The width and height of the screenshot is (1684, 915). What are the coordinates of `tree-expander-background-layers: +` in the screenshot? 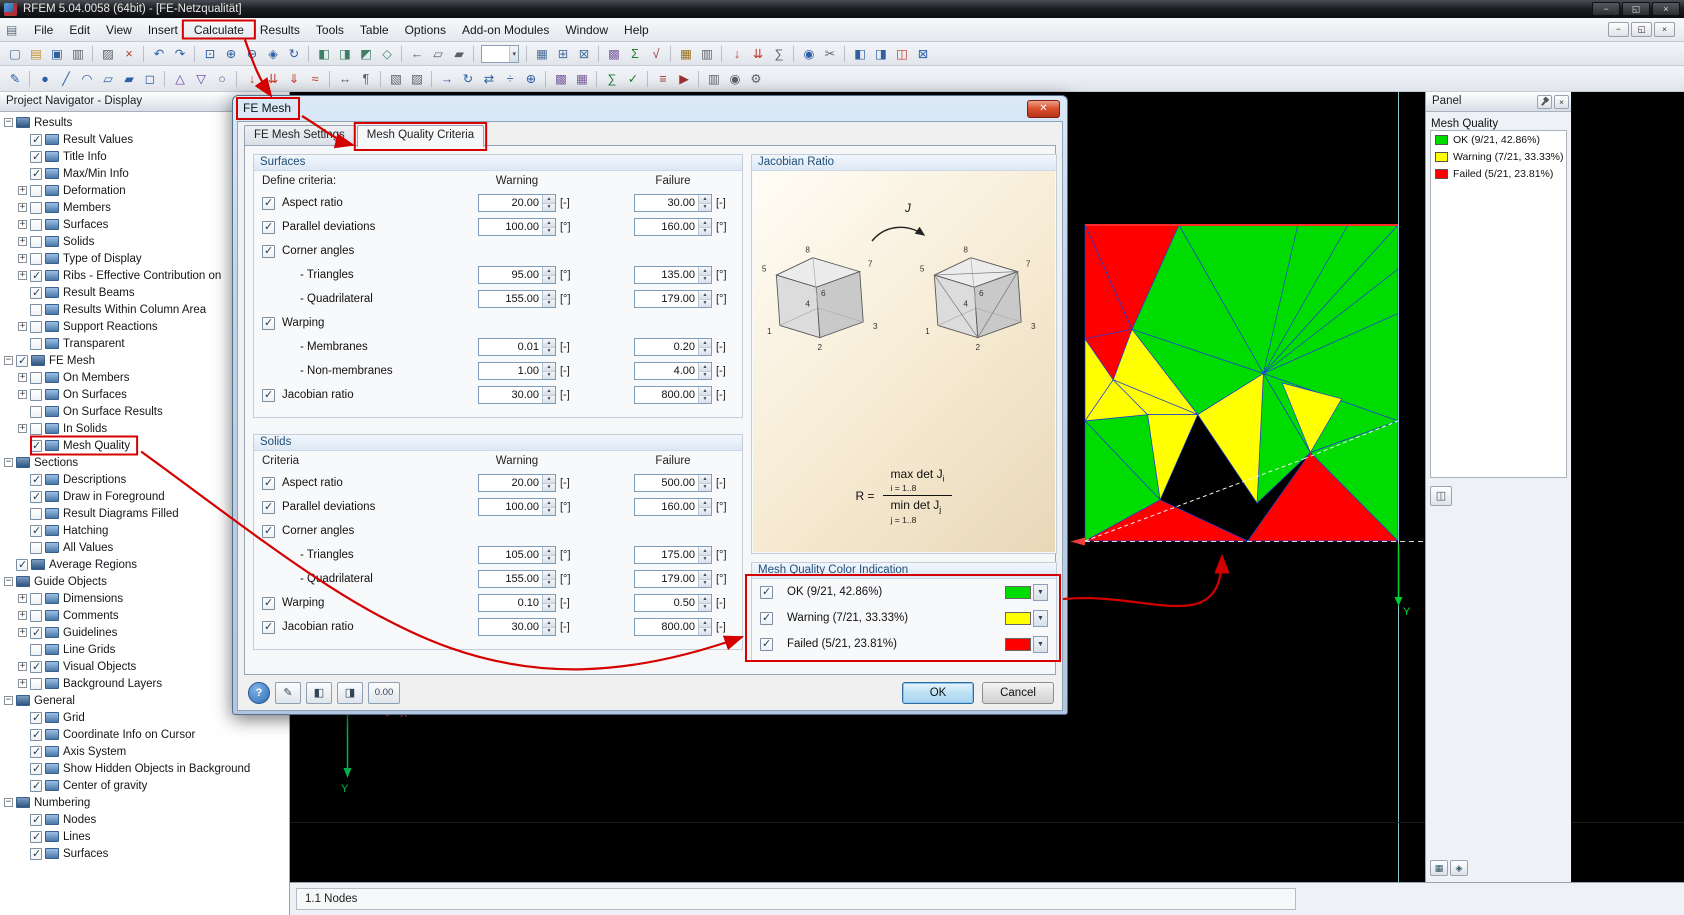 It's located at (22, 683).